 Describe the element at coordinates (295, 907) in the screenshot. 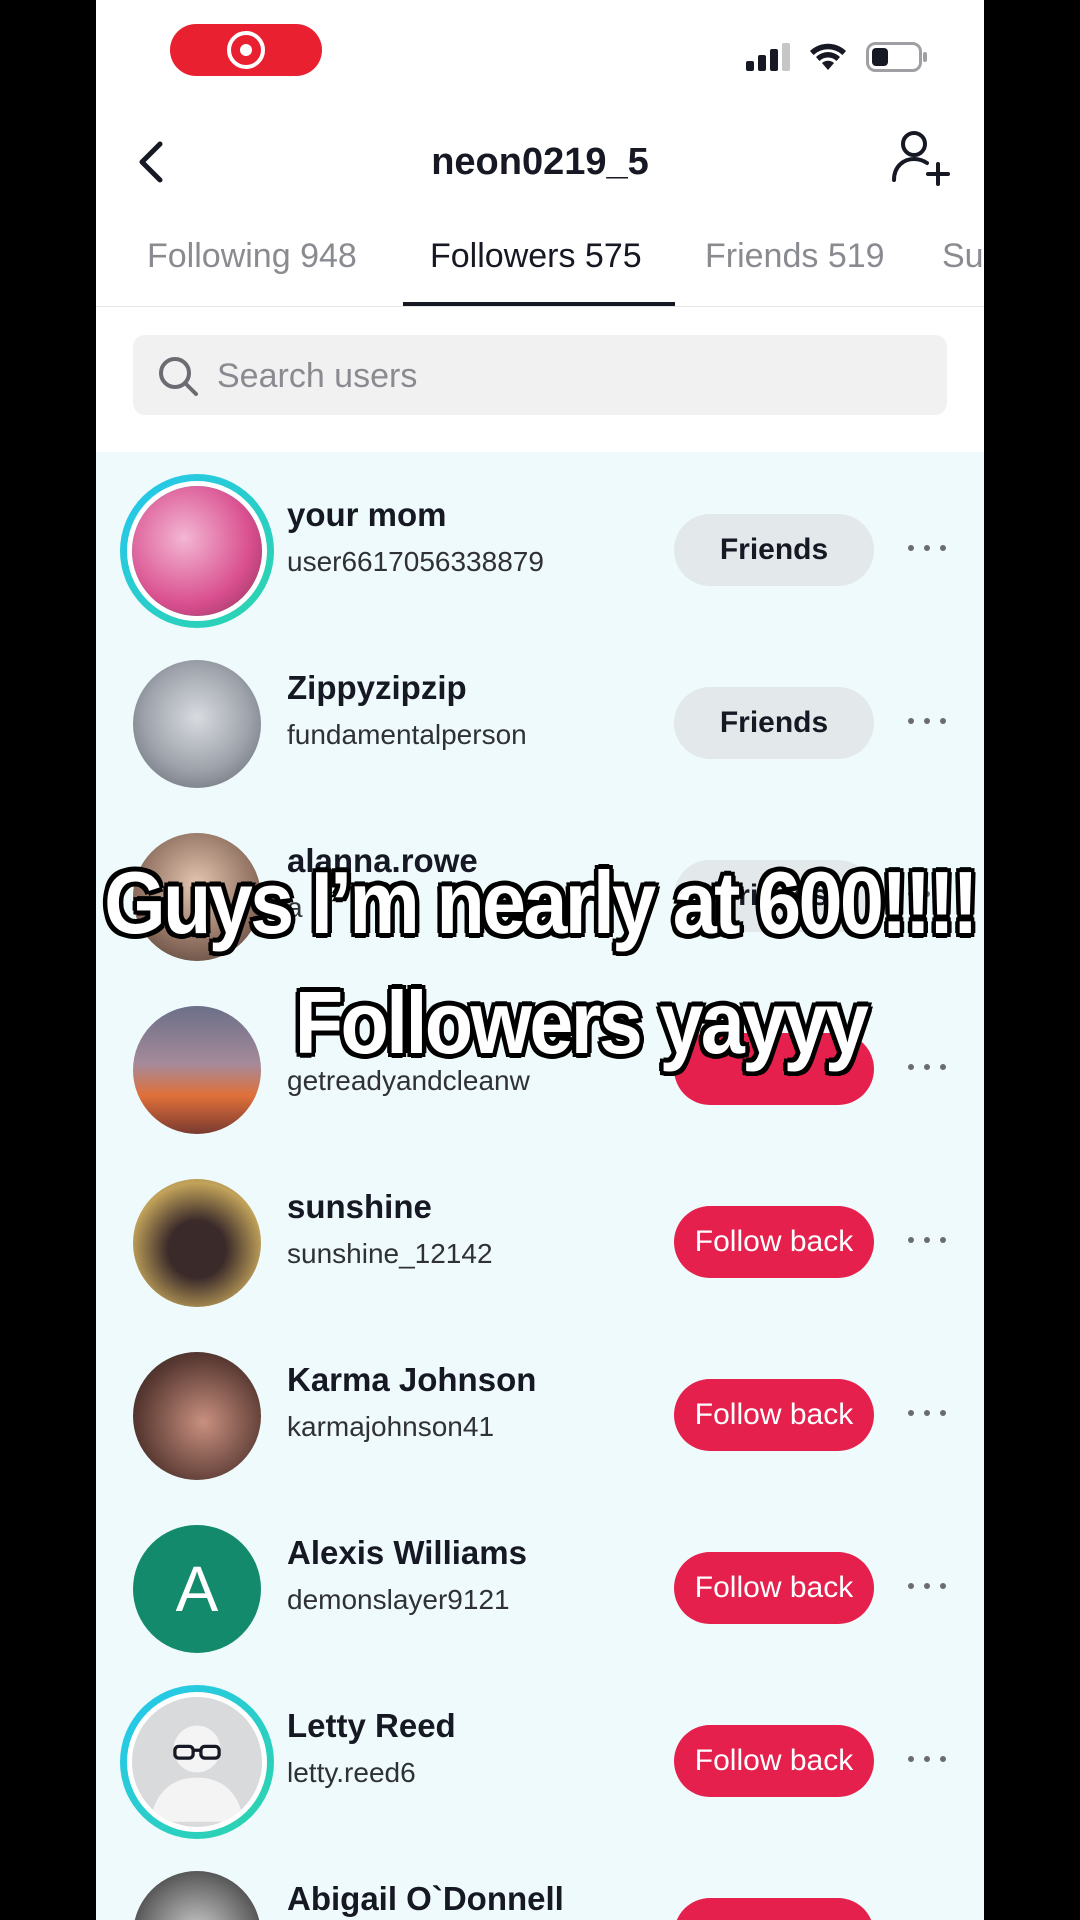

I see `username: a` at that location.